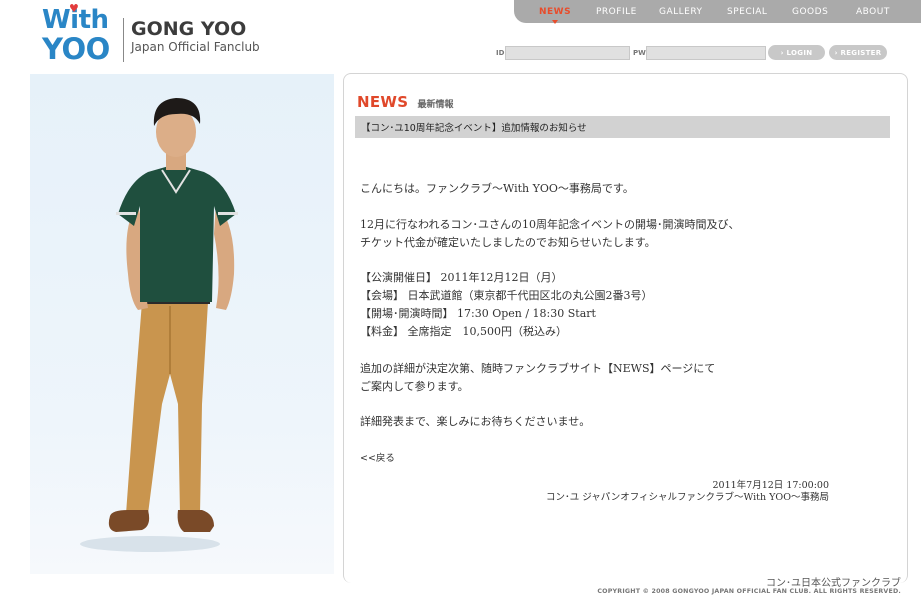  I want to click on article-signature: コン･ユ ジャパンオフィシャルファンクラブ～With YOO～事務局, so click(687, 497).